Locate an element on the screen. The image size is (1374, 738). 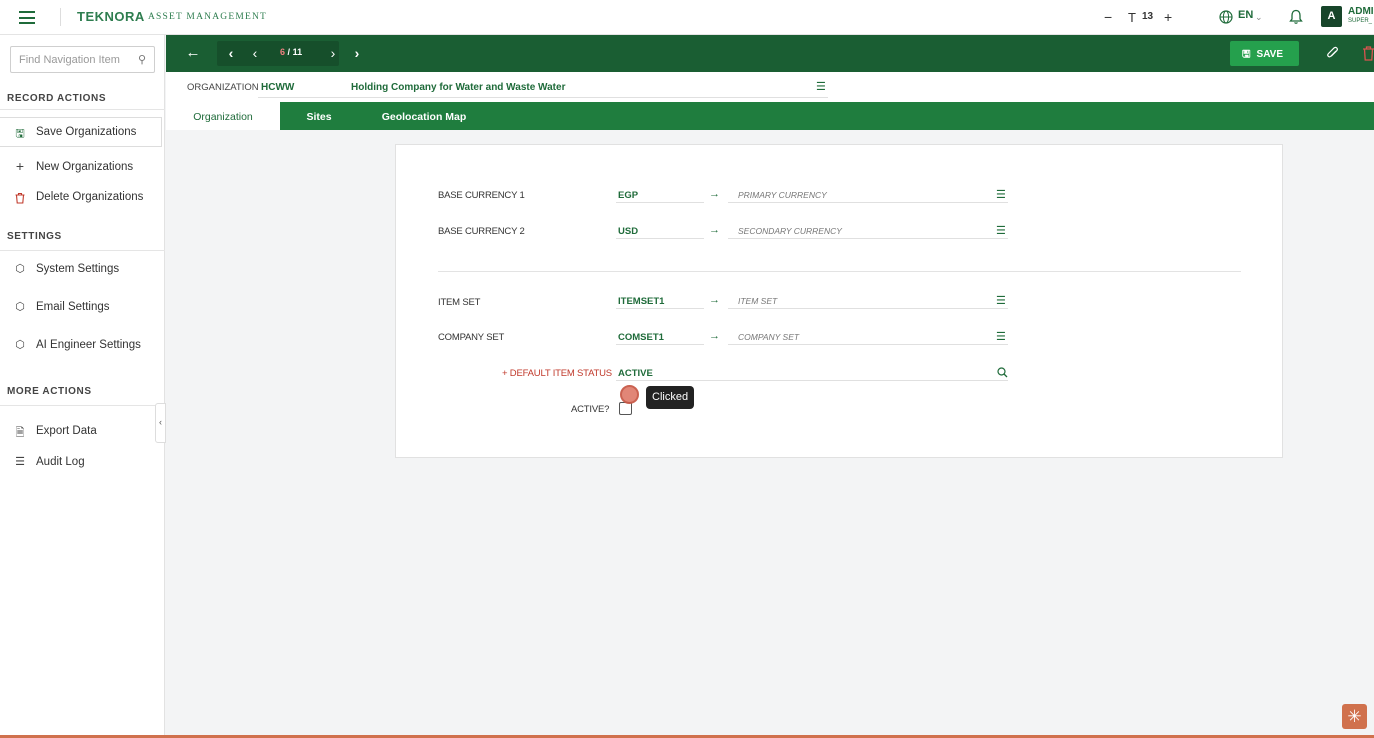
user-role: SUPER_ is located at coordinates (1360, 21).